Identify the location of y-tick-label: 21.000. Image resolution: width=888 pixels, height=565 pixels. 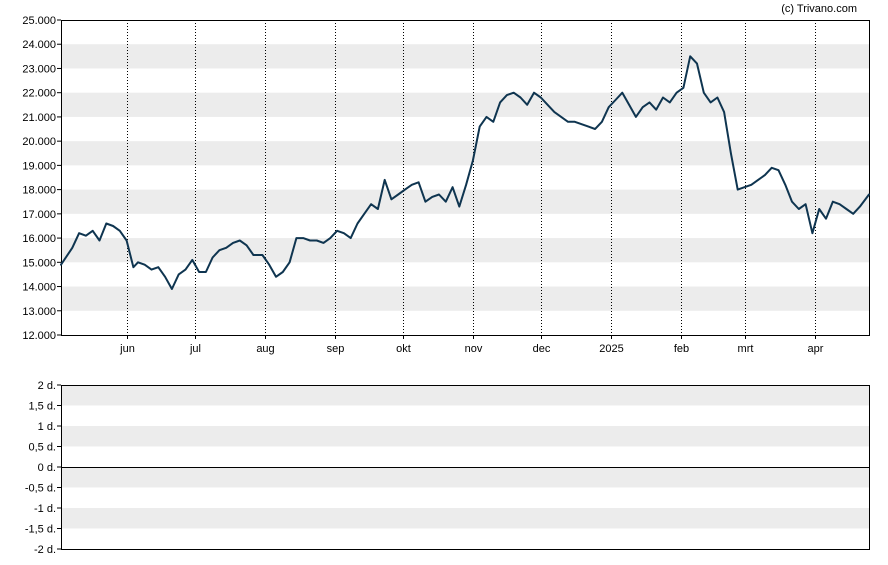
(39, 118).